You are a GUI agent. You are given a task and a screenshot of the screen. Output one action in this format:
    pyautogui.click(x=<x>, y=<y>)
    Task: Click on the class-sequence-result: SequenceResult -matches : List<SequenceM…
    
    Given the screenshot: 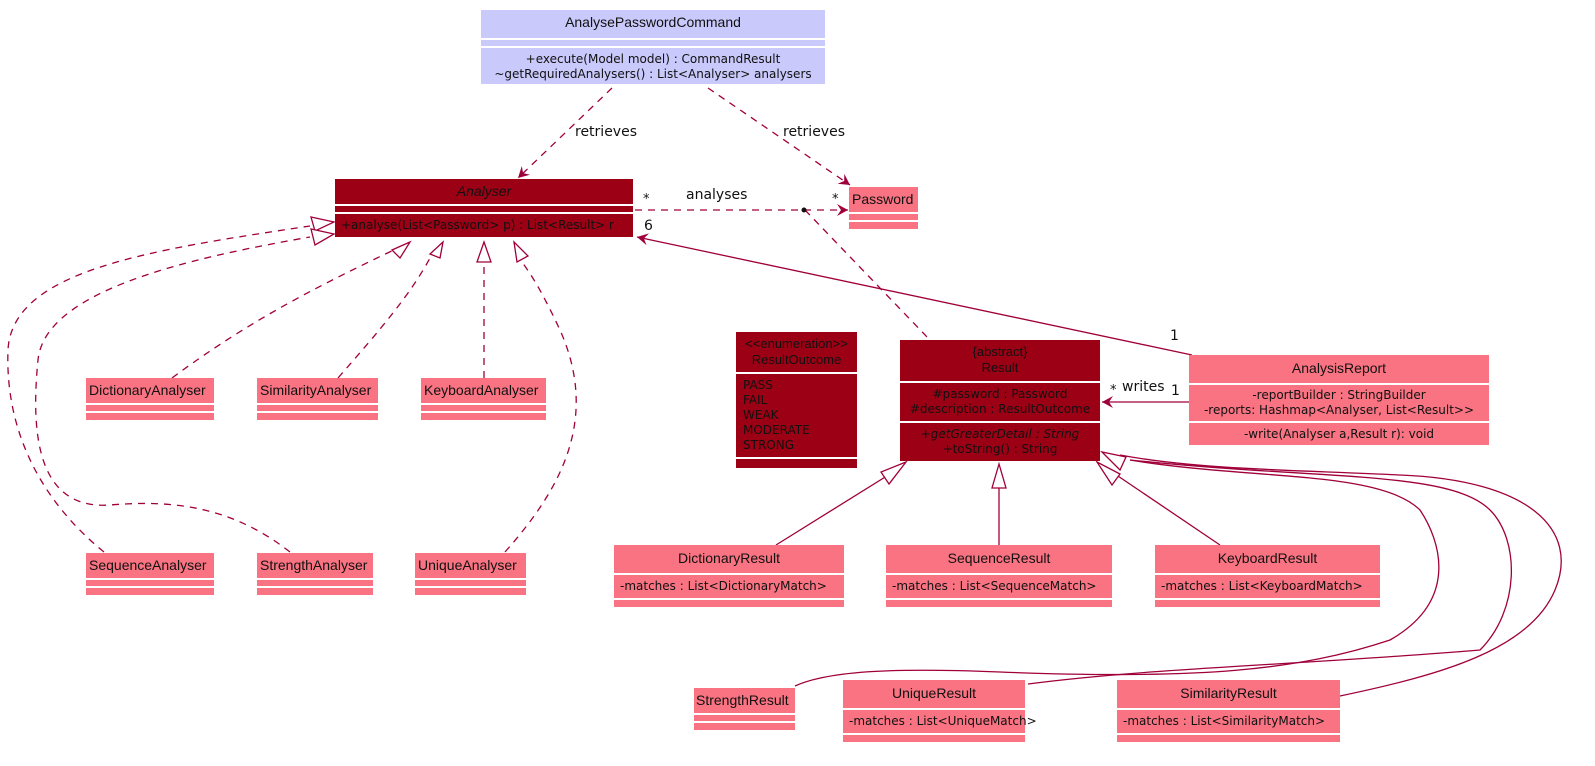 What is the action you would take?
    pyautogui.click(x=999, y=576)
    